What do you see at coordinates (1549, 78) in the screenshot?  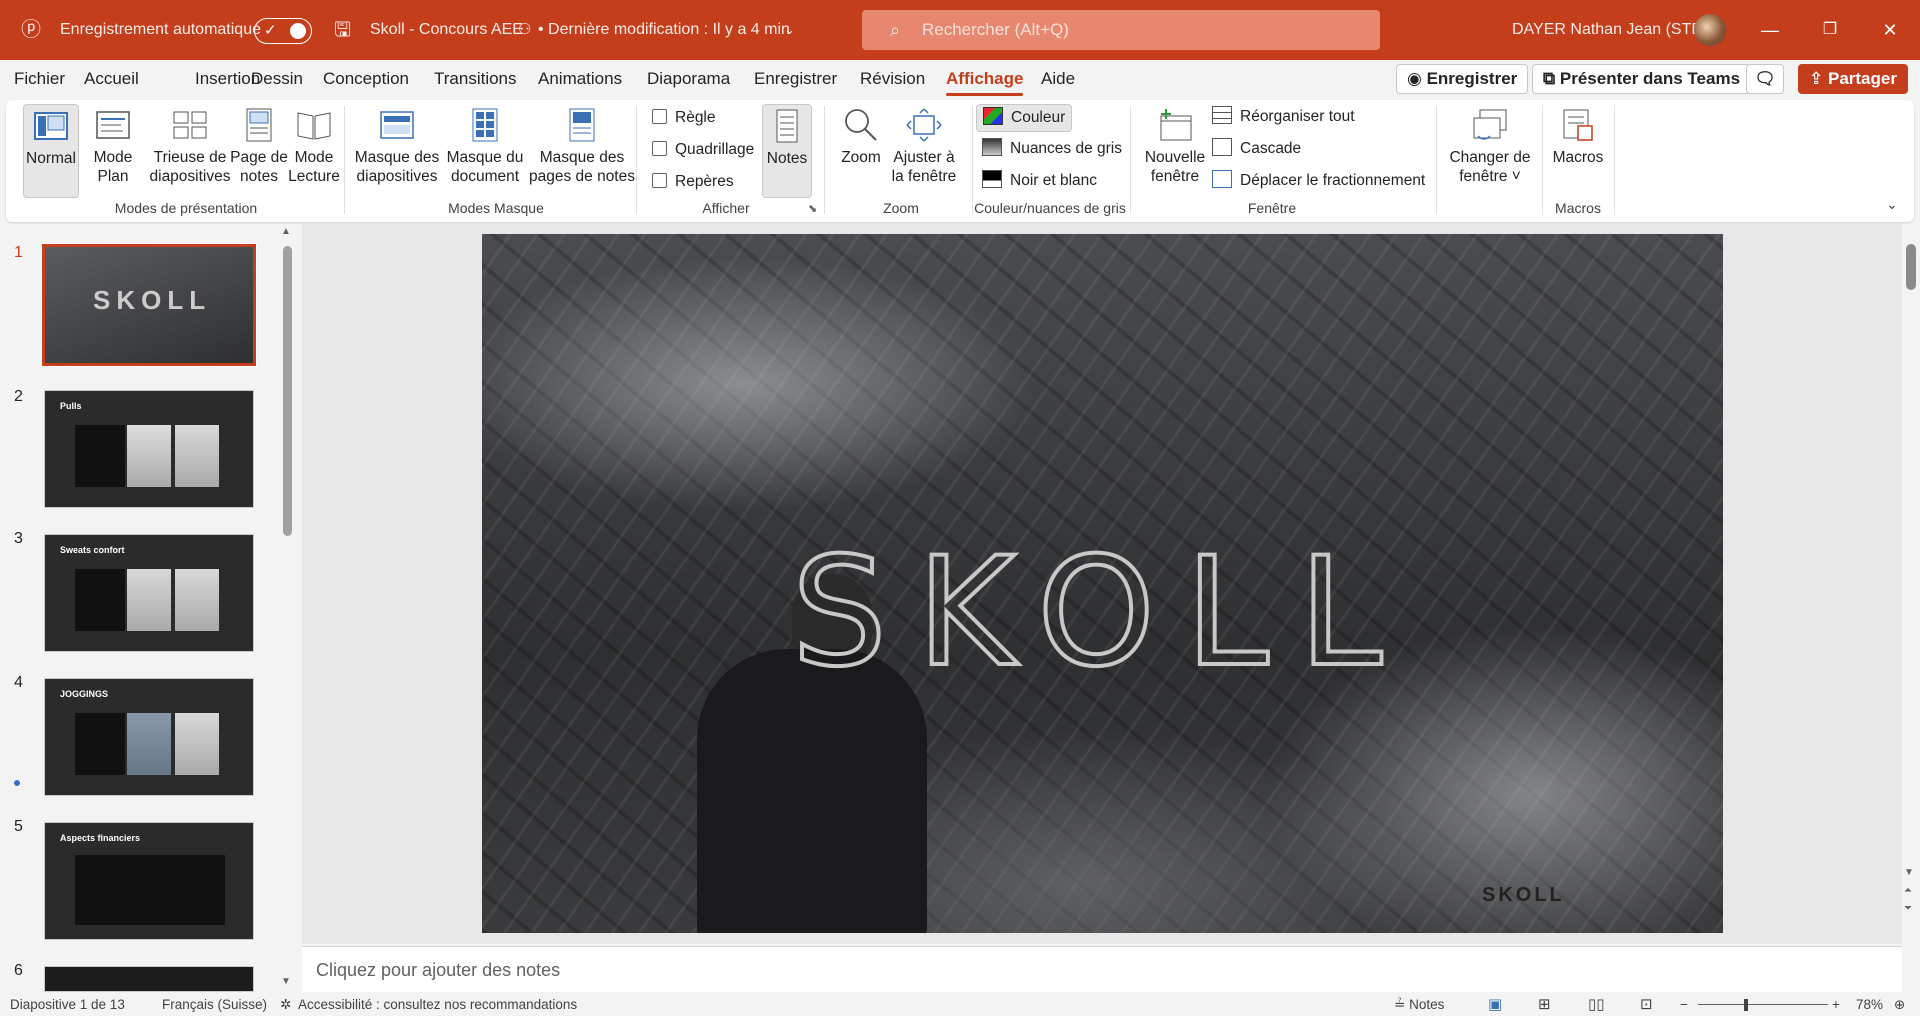 I see `teams-icon: ⧉` at bounding box center [1549, 78].